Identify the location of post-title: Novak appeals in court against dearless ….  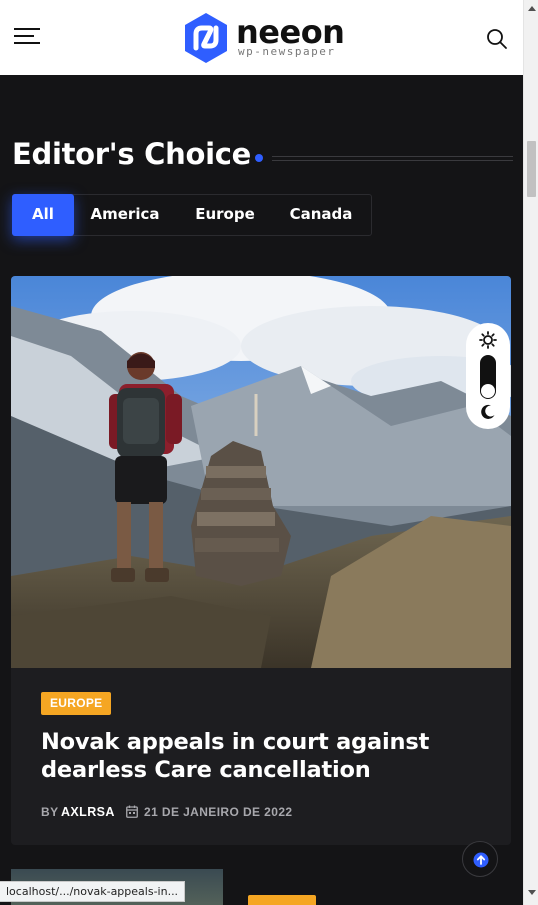
(261, 756).